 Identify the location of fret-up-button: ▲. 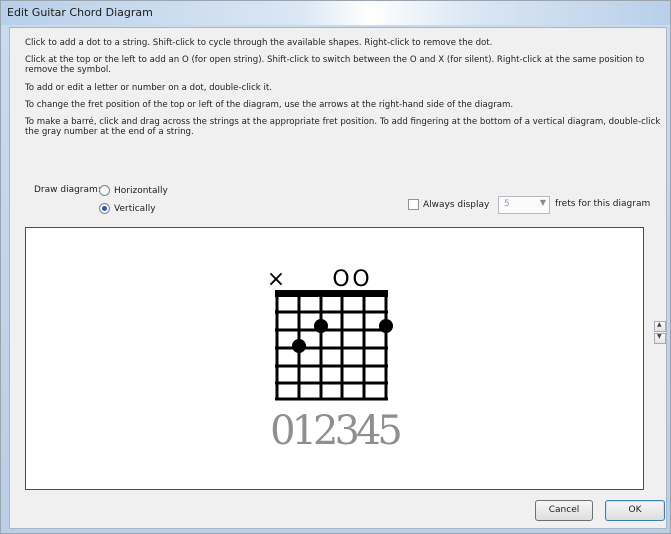
(660, 326).